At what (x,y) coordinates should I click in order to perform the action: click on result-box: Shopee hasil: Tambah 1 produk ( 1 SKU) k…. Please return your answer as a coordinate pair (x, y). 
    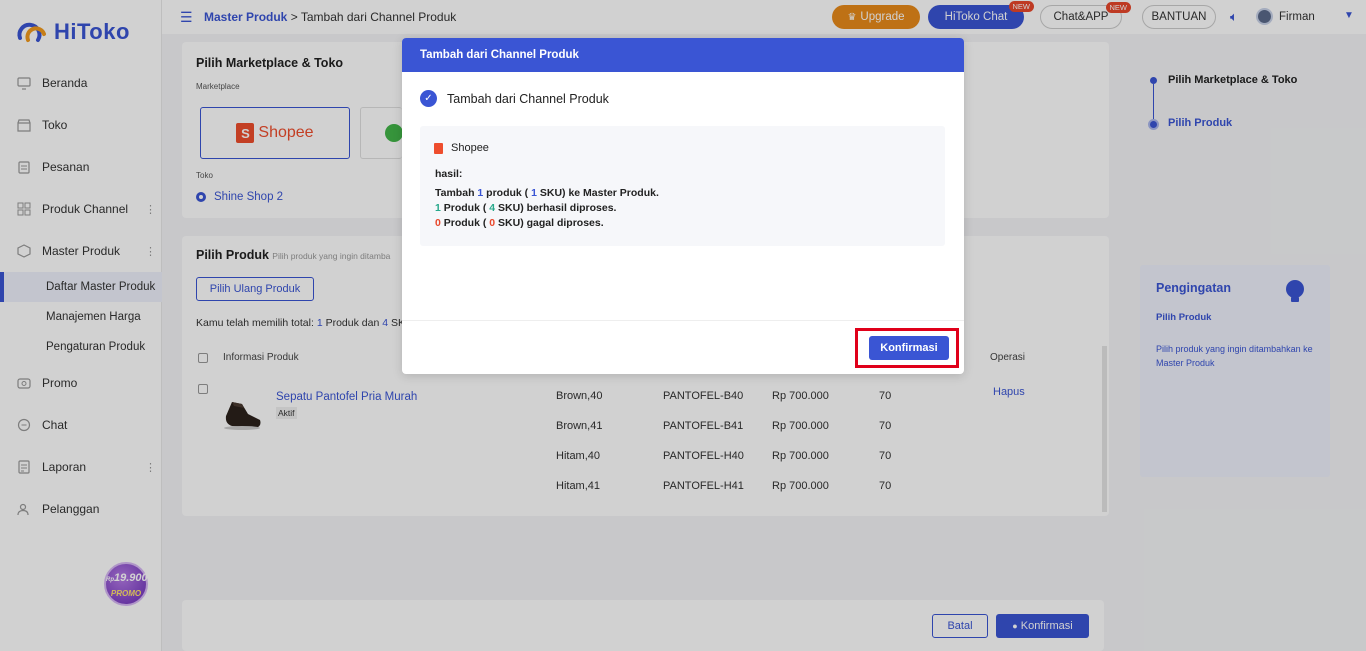
    Looking at the image, I should click on (682, 186).